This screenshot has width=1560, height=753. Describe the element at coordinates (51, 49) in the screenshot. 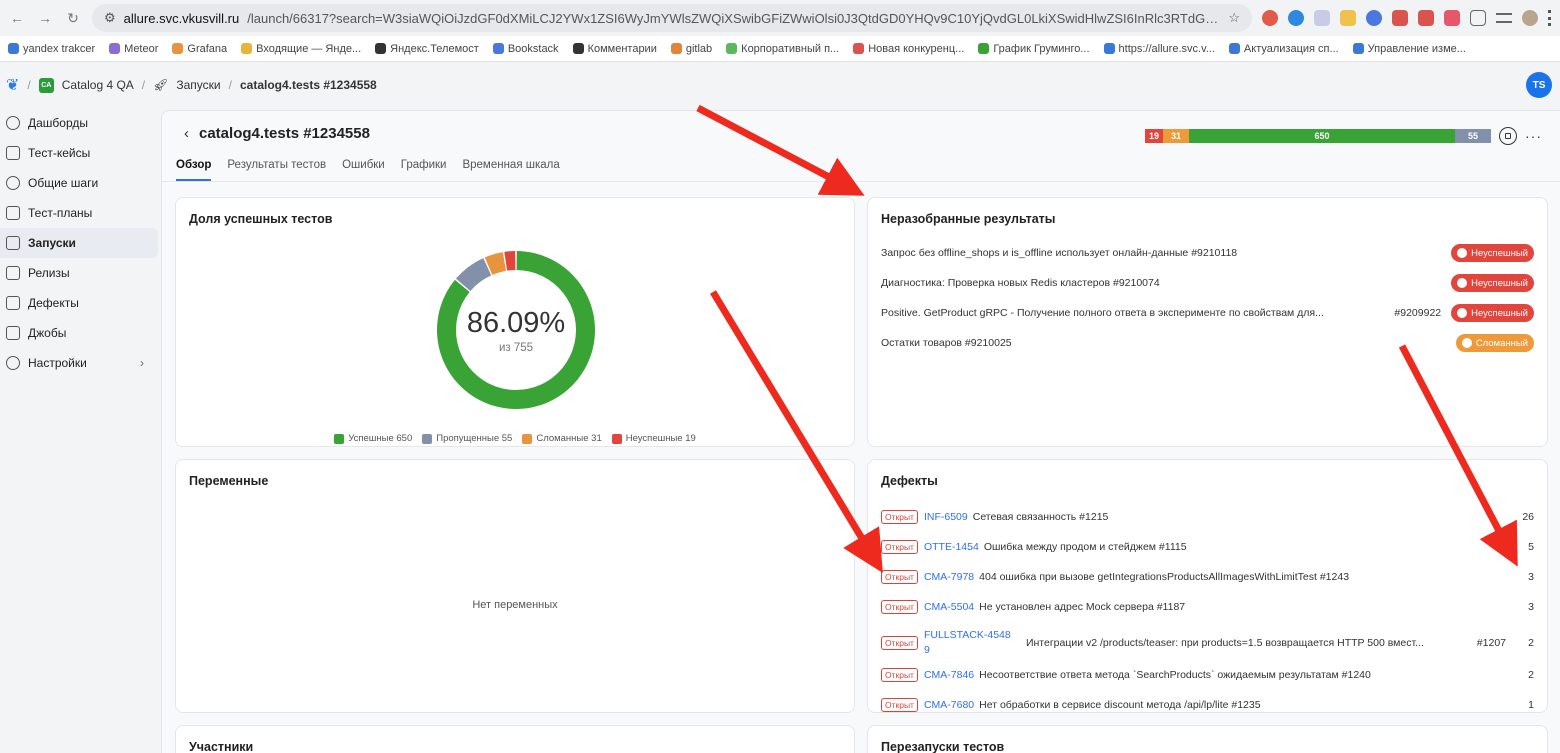

I see `bookmark-item: yandex trakcer` at that location.